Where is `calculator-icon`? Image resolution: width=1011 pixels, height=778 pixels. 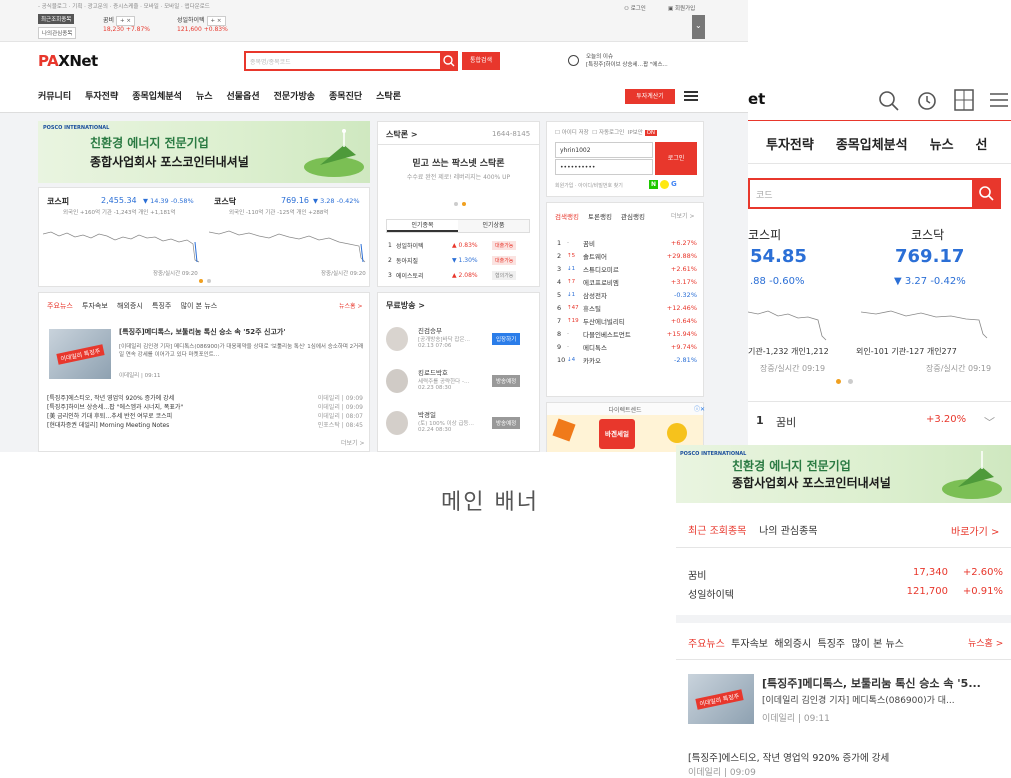
calculator-icon is located at coordinates (964, 100).